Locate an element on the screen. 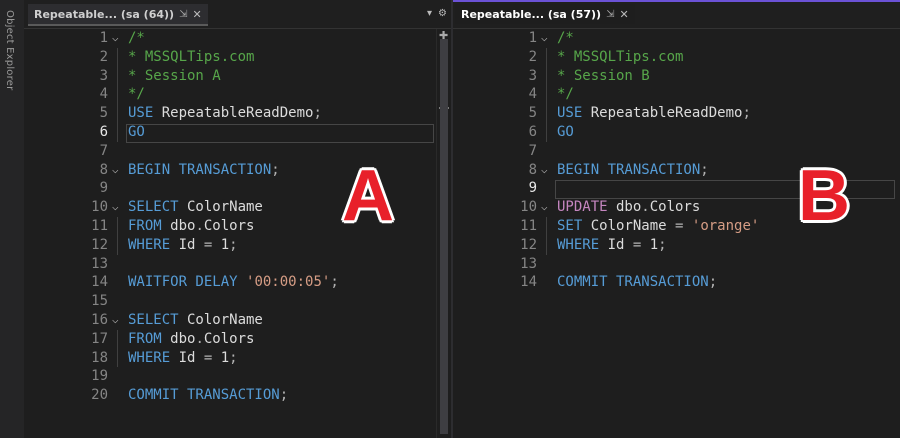 Image resolution: width=900 pixels, height=438 pixels. object-explorer-strip: Object Explorer is located at coordinates (12, 219).